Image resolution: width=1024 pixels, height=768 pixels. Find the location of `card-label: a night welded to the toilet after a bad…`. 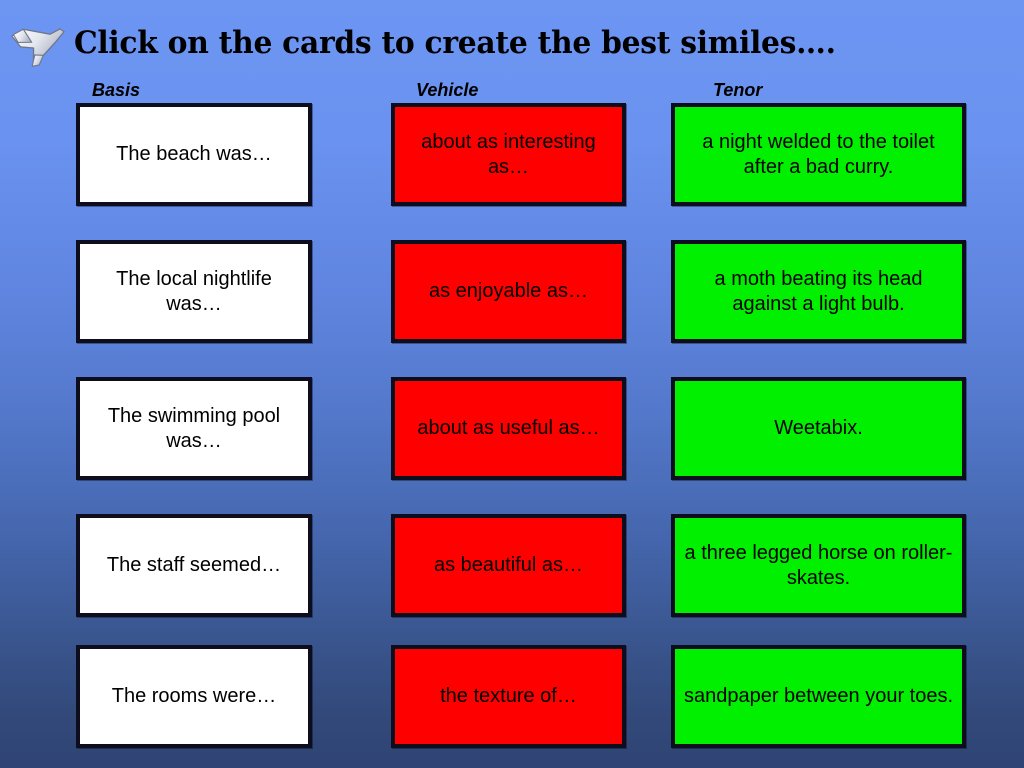

card-label: a night welded to the toilet after a bad… is located at coordinates (818, 154).